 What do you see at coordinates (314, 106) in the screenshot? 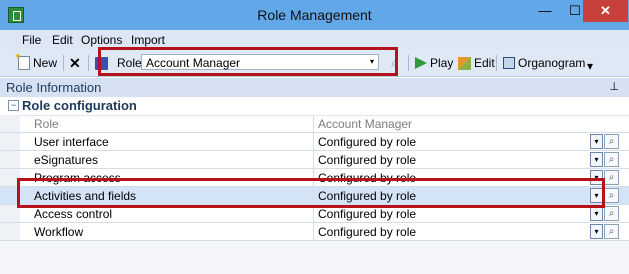
I see `section-role-configuration: − Role configuration` at bounding box center [314, 106].